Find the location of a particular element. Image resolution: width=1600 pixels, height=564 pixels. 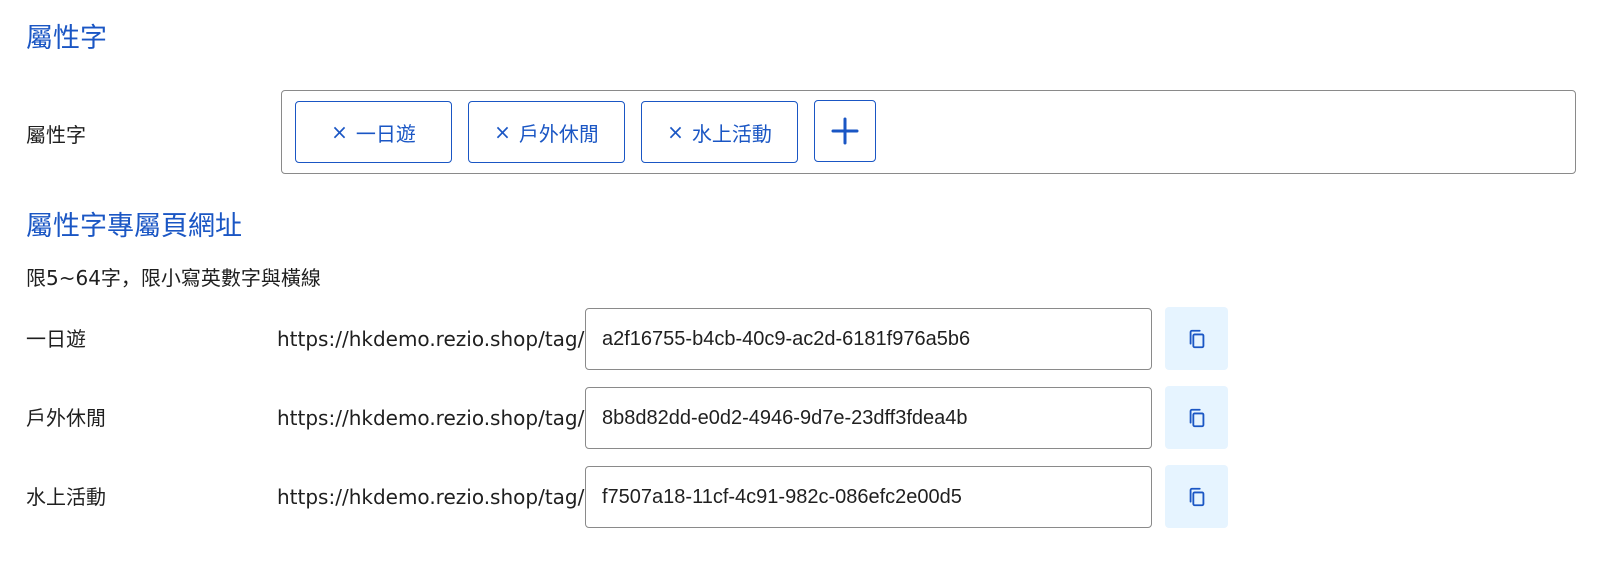

url-row-label: 一日遊 is located at coordinates (56, 339).